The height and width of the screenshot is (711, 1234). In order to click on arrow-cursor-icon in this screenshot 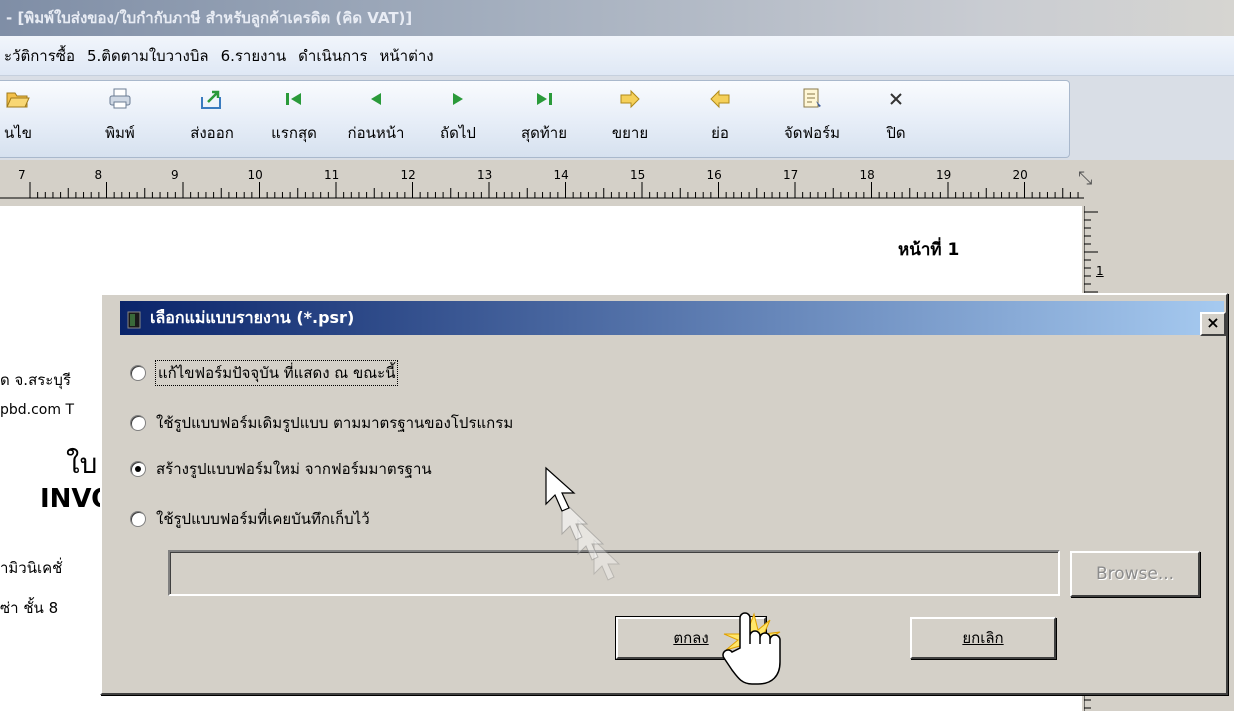, I will do `click(560, 489)`.